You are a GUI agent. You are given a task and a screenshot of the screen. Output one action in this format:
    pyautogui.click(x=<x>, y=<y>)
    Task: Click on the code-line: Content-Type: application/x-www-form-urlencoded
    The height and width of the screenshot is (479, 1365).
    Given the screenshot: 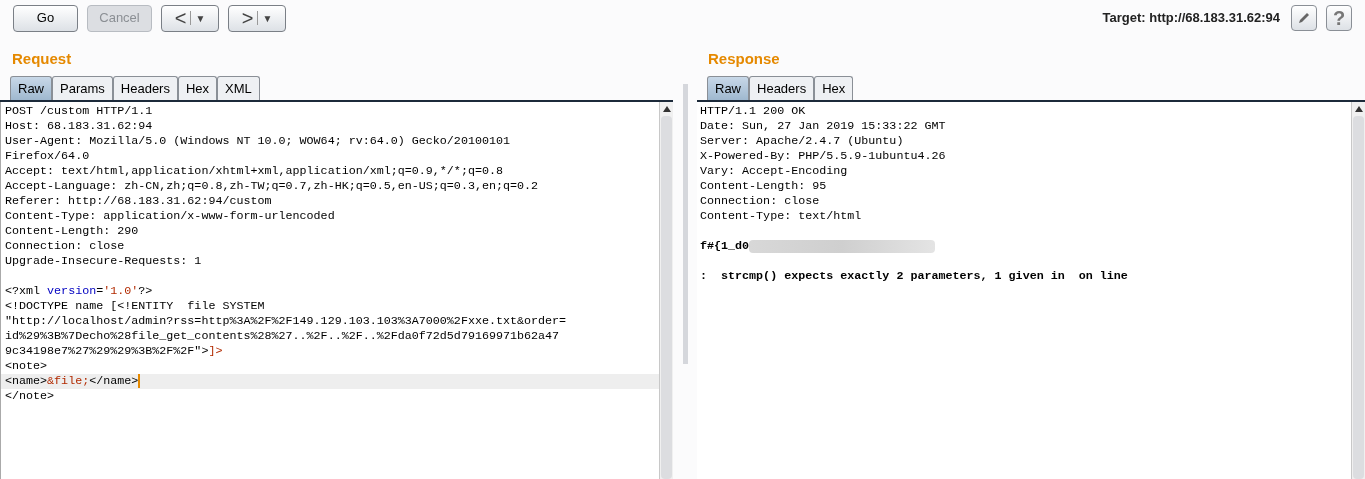 What is the action you would take?
    pyautogui.click(x=170, y=216)
    